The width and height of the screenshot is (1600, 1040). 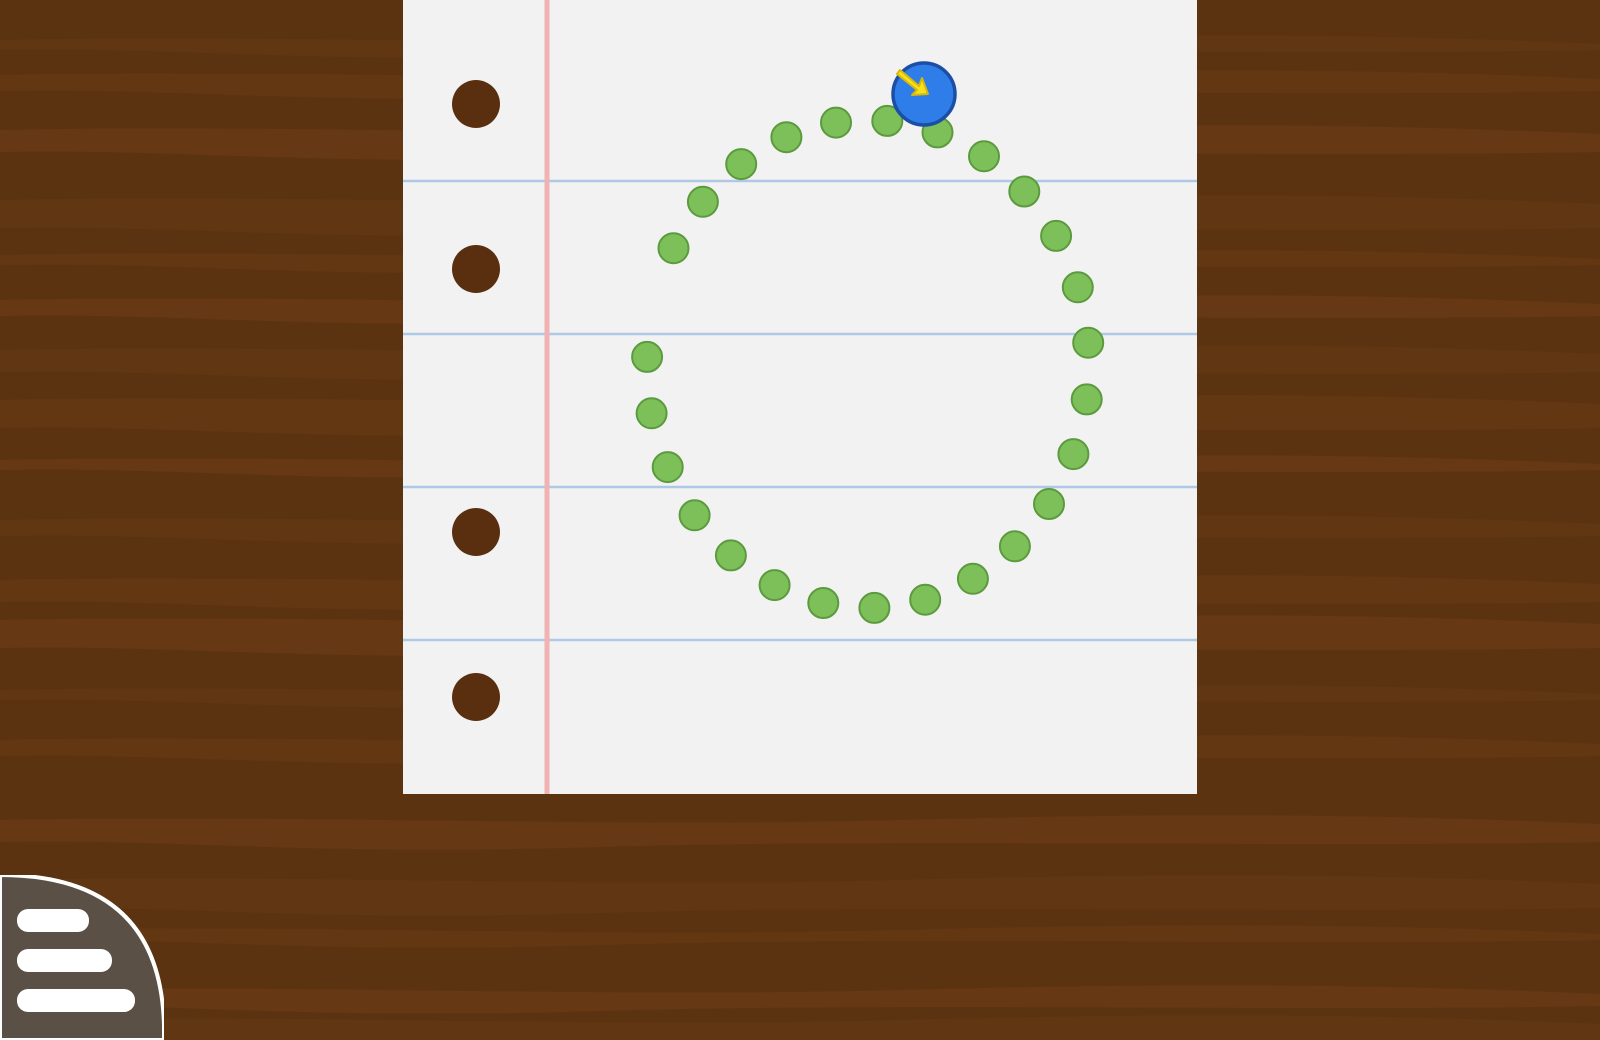 I want to click on menu-button, so click(x=83, y=956).